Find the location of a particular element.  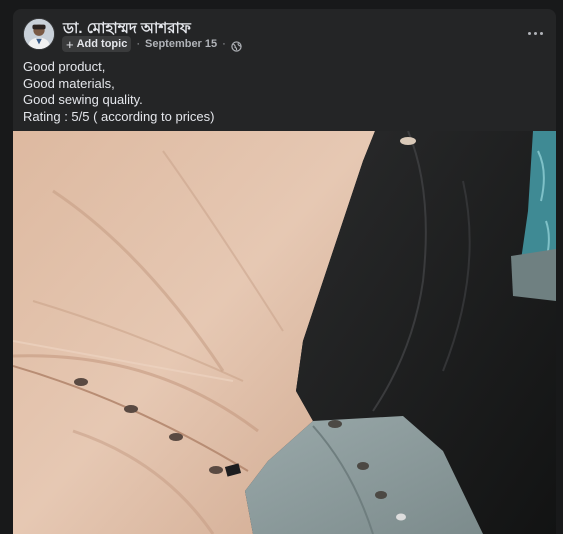

more-options-icon is located at coordinates (535, 33).